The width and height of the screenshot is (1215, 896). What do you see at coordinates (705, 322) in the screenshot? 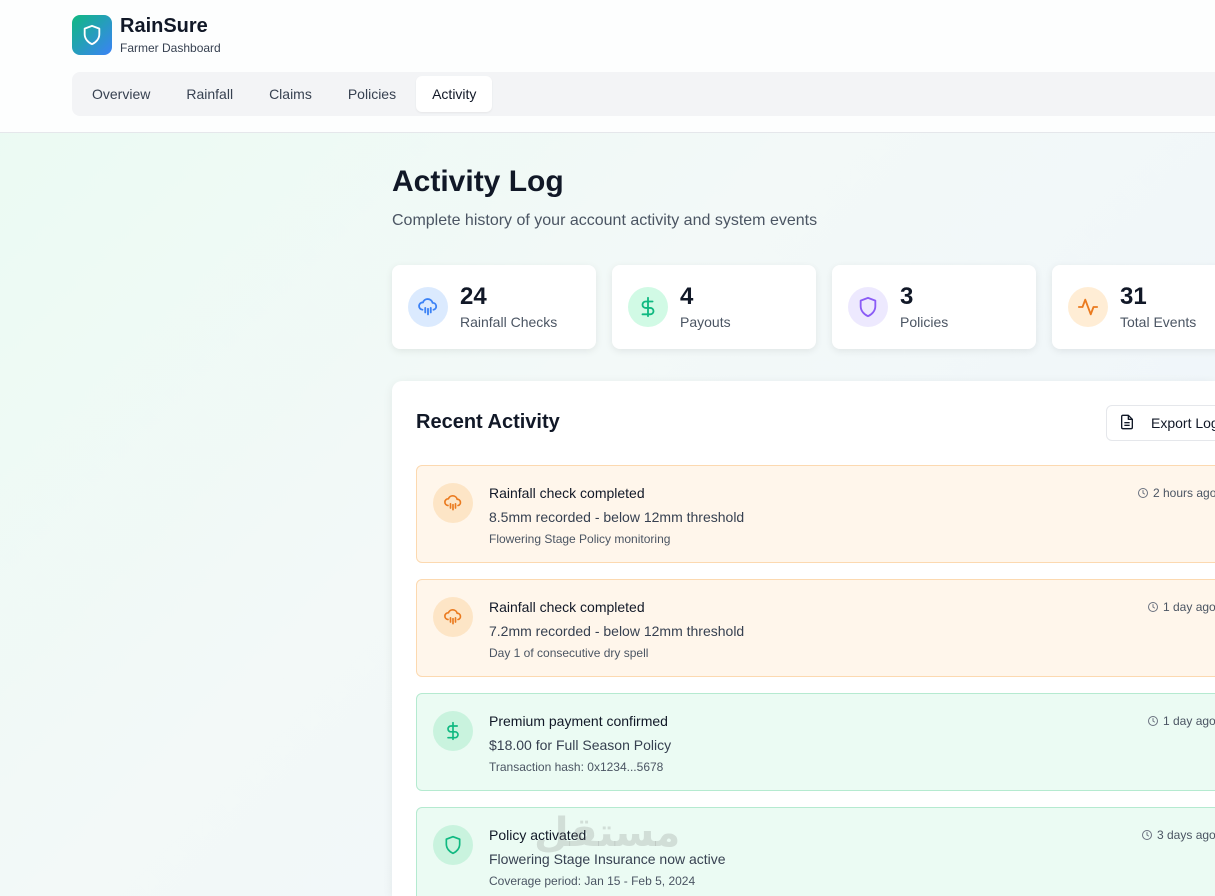
I see `stat-label: Payouts` at bounding box center [705, 322].